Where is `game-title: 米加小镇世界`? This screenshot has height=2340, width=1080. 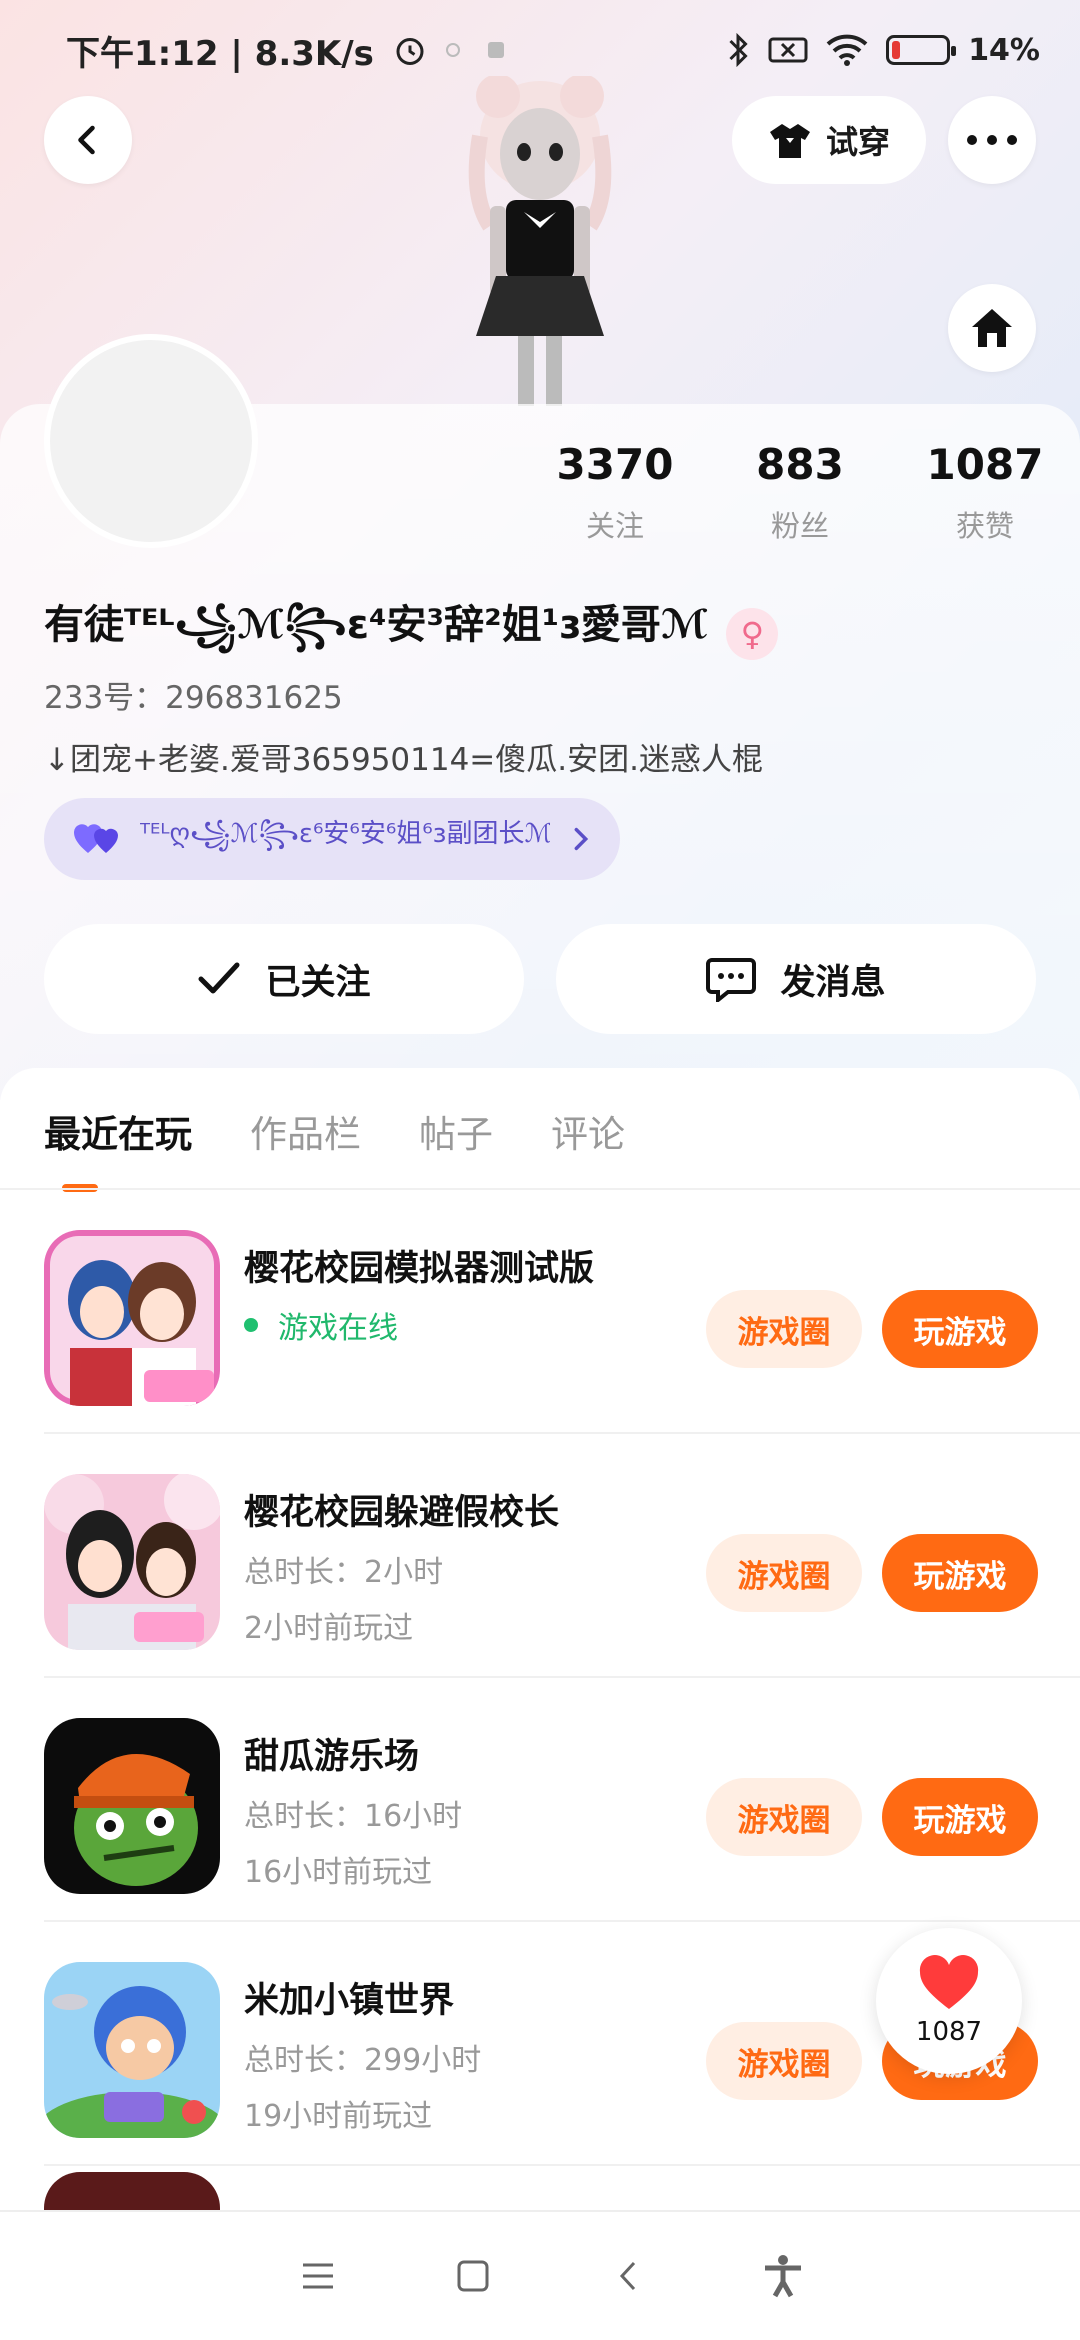 game-title: 米加小镇世界 is located at coordinates (349, 2001).